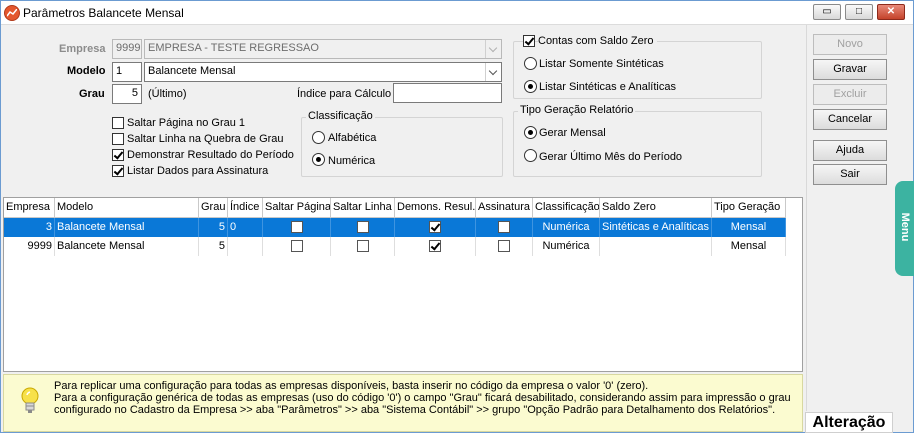  Describe the element at coordinates (849, 422) in the screenshot. I see `status-mode: Alteração` at that location.